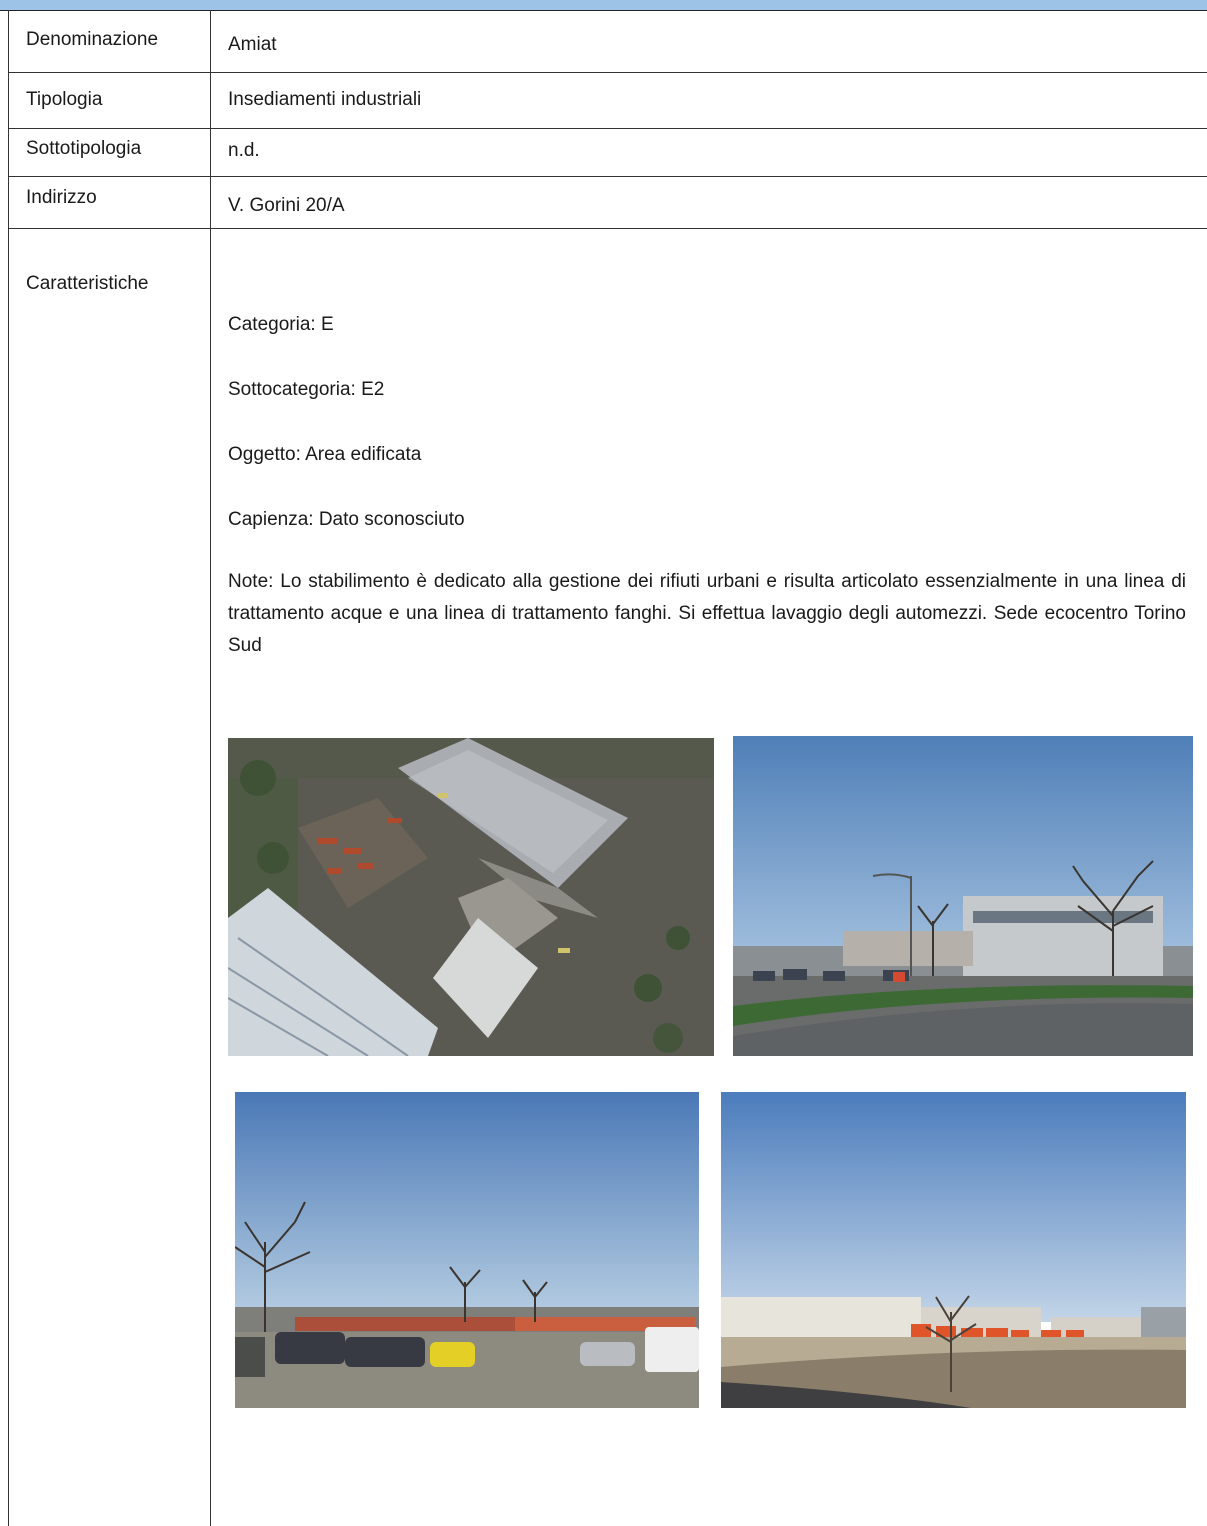  I want to click on detail-capienza: Capienza: Dato sconosciuto, so click(346, 519).